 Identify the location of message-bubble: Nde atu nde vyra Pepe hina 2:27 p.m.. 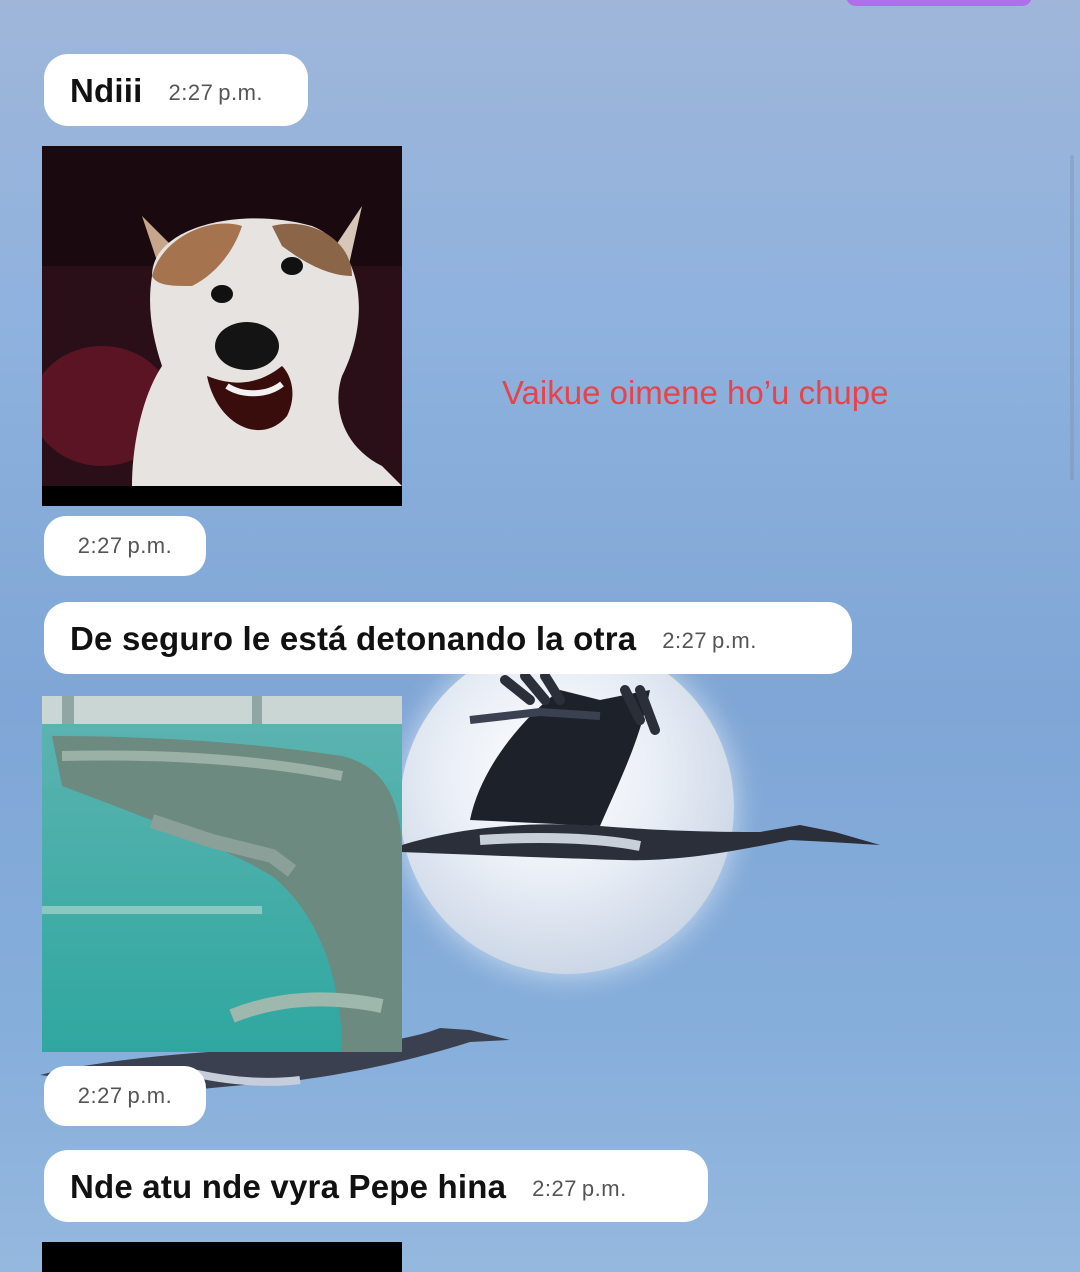
(376, 1186).